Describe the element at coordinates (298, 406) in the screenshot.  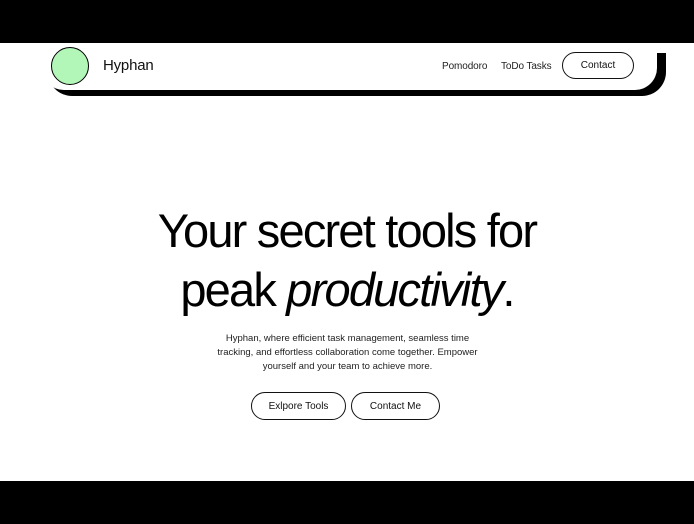
I see `explore-tools-button: Exlpore Tools` at that location.